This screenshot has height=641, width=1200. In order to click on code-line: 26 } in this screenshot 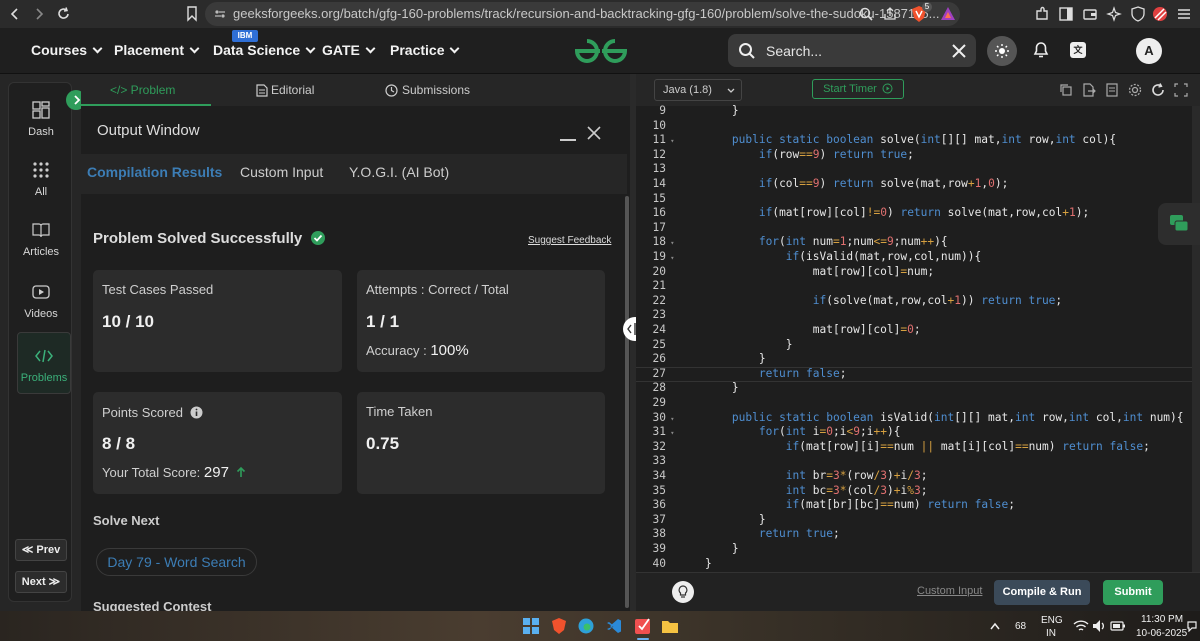, I will do `click(914, 359)`.